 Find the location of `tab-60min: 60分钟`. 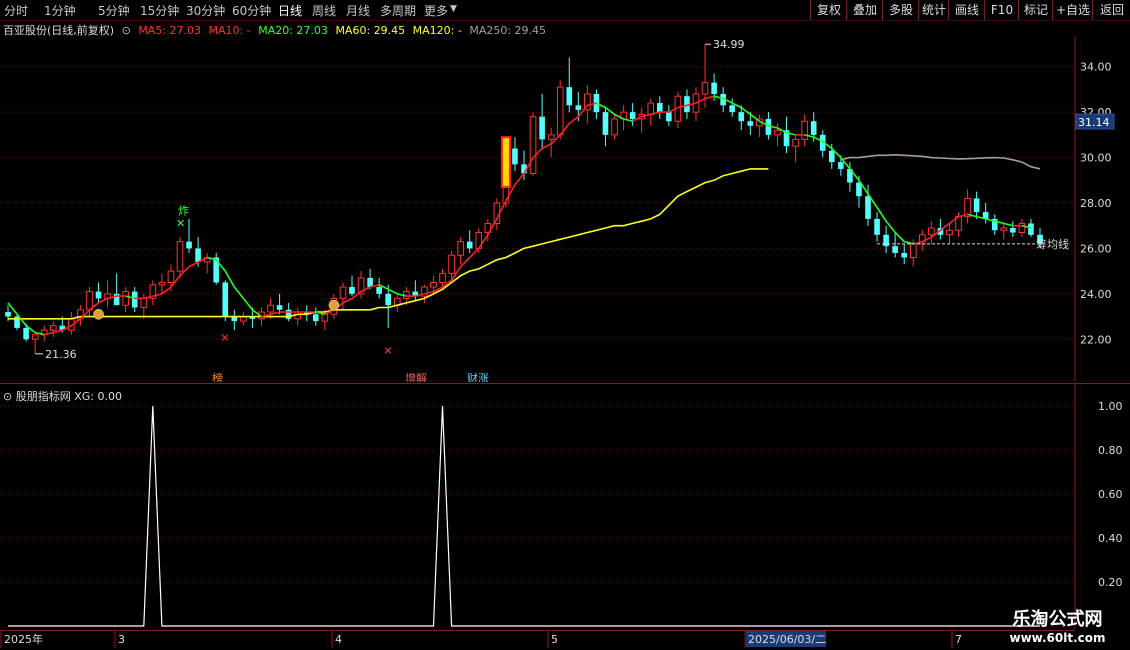

tab-60min: 60分钟 is located at coordinates (251, 10).